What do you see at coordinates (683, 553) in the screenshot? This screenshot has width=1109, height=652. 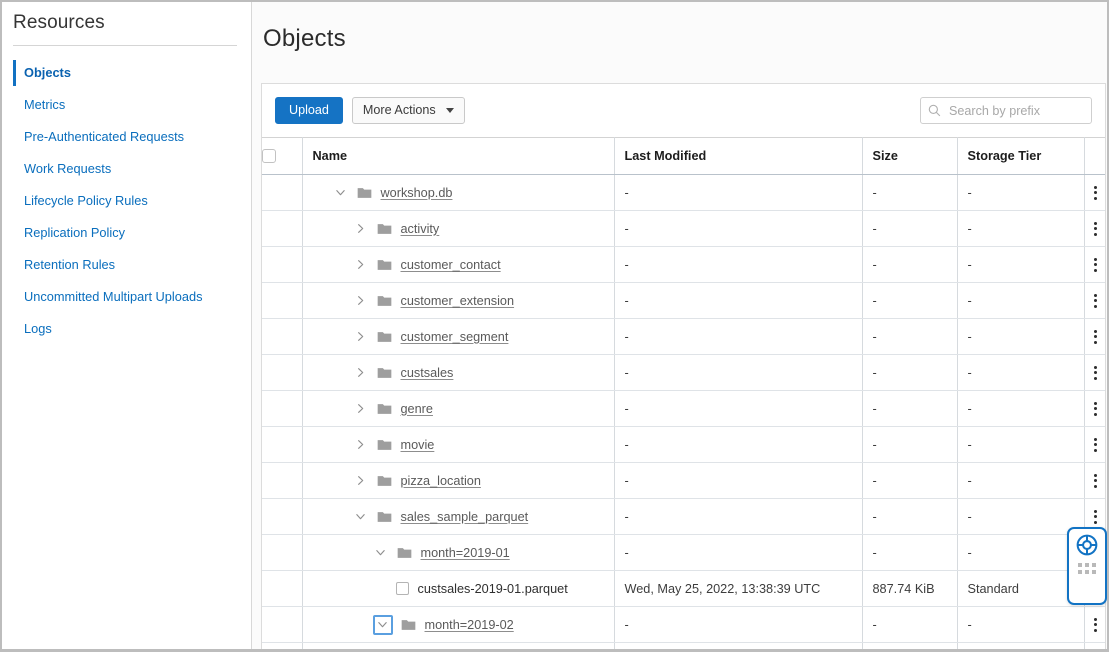 I see `table-row: month=2019-01- - -` at bounding box center [683, 553].